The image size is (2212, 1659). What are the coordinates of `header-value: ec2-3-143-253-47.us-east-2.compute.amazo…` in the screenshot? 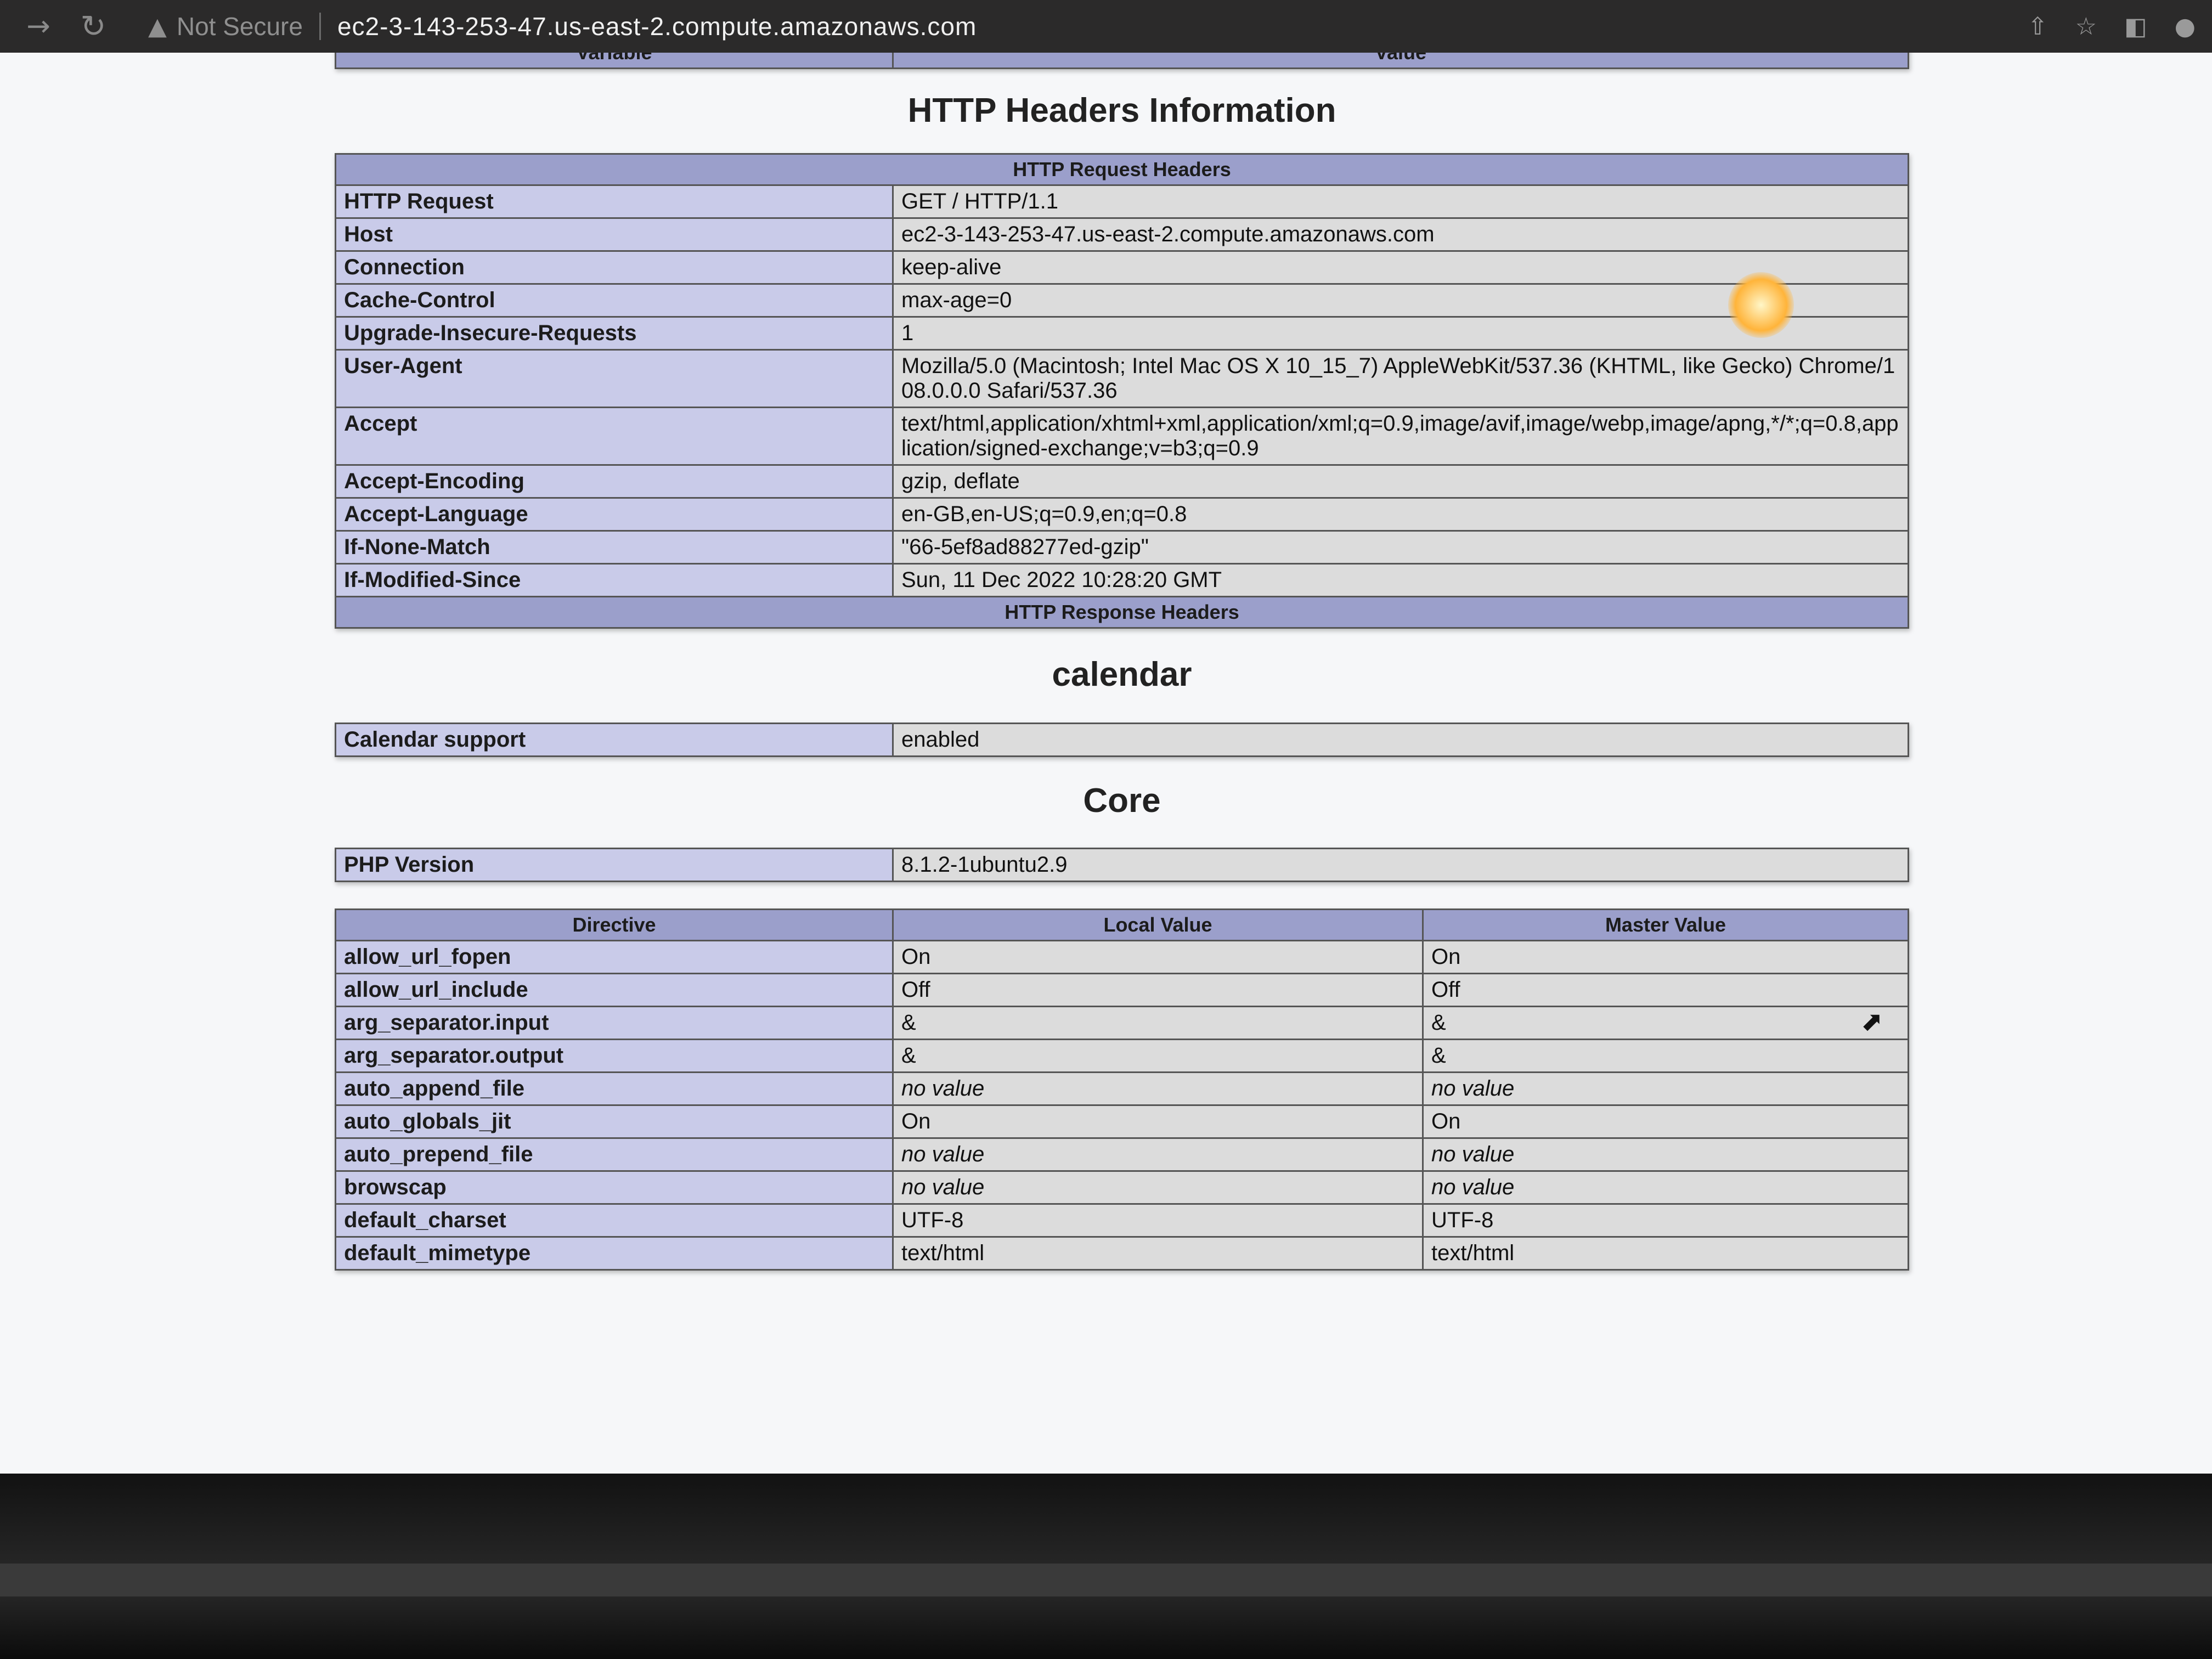 It's located at (1400, 235).